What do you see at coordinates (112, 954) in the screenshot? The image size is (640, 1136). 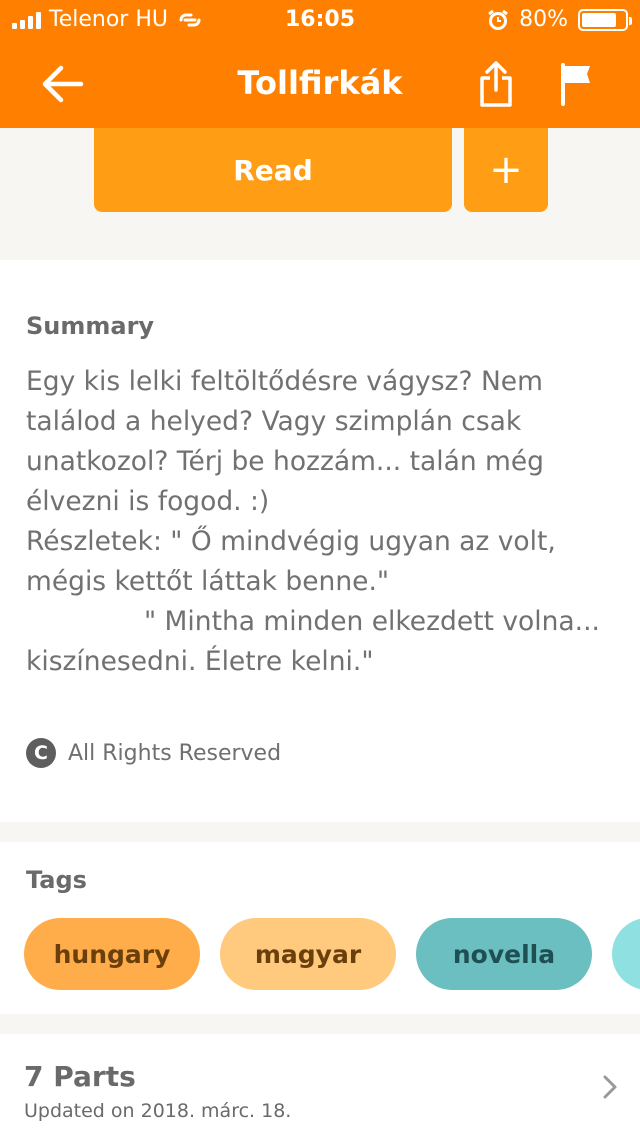 I see `tag-chip: hungary` at bounding box center [112, 954].